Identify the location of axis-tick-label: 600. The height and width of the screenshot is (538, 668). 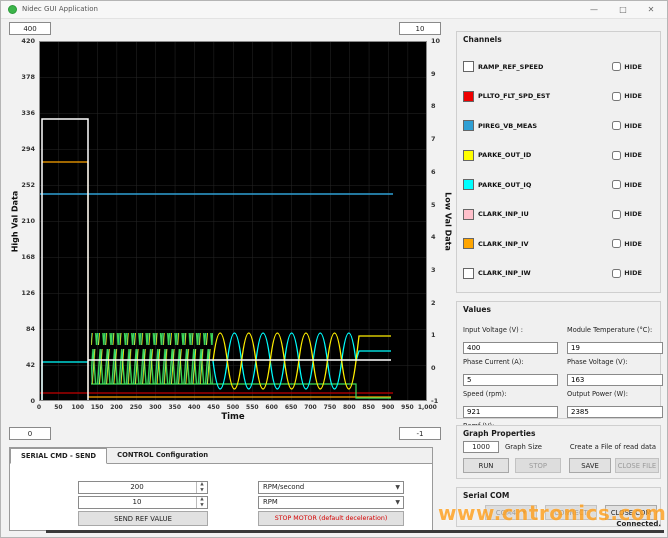
(271, 407).